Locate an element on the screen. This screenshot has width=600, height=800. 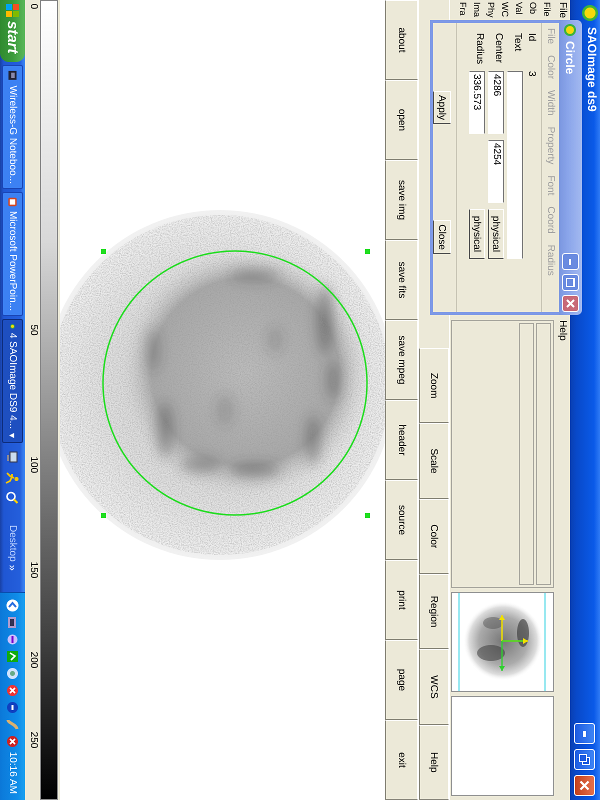
maximize-button is located at coordinates (570, 282).